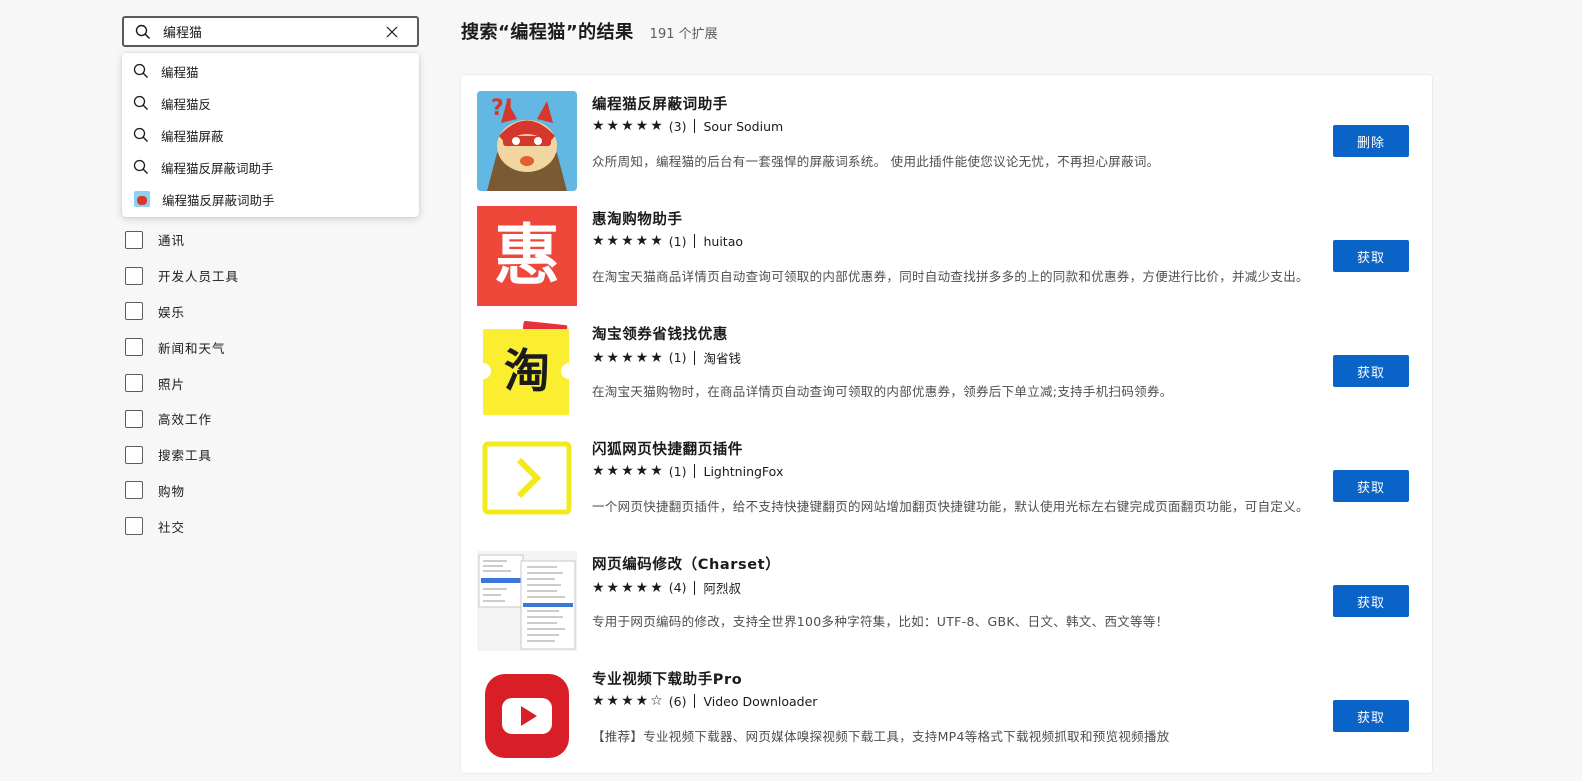  Describe the element at coordinates (270, 103) in the screenshot. I see `suggestion-item: 编程猫反` at that location.